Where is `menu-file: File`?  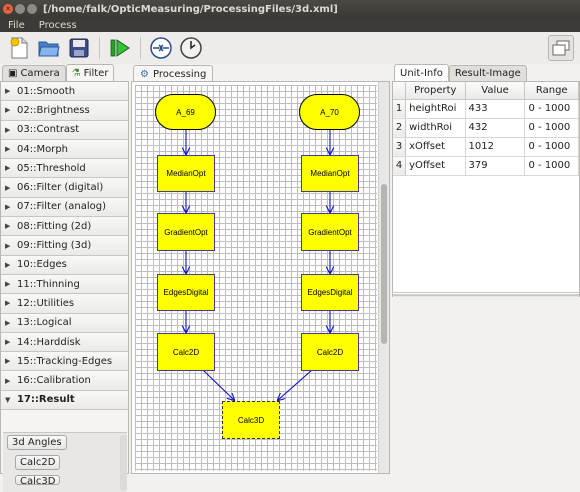 menu-file: File is located at coordinates (16, 25).